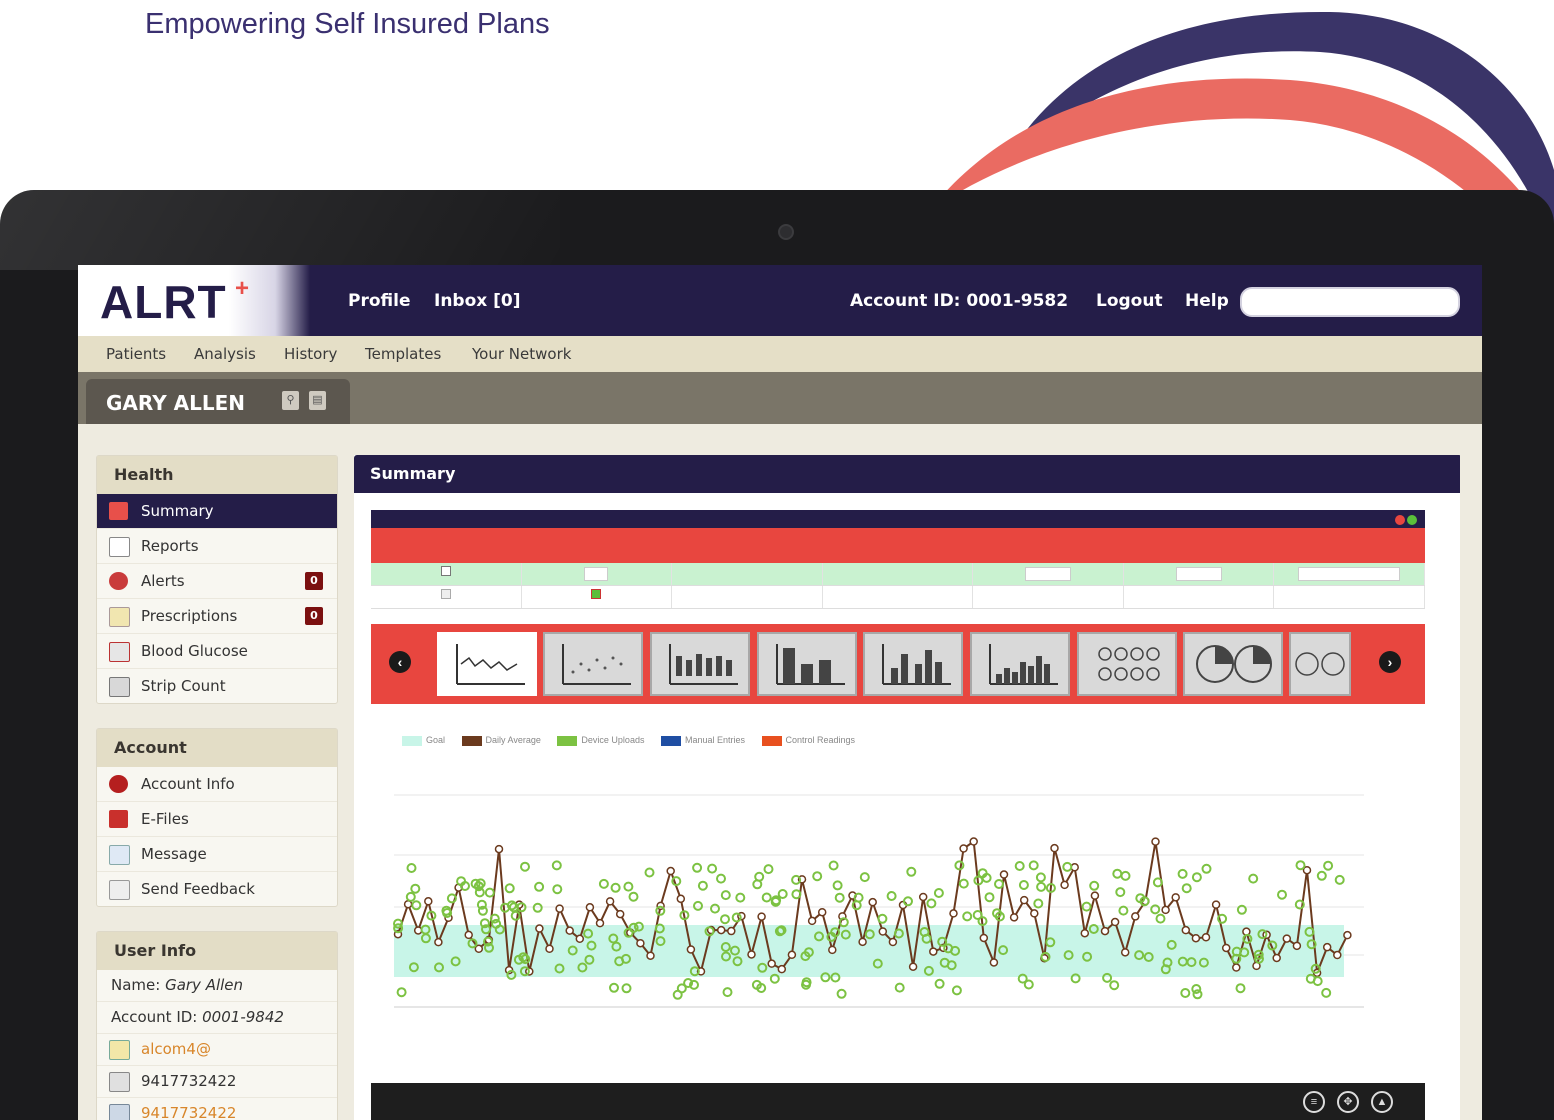 The width and height of the screenshot is (1554, 1120). What do you see at coordinates (1048, 573) in the screenshot?
I see `date-input` at bounding box center [1048, 573].